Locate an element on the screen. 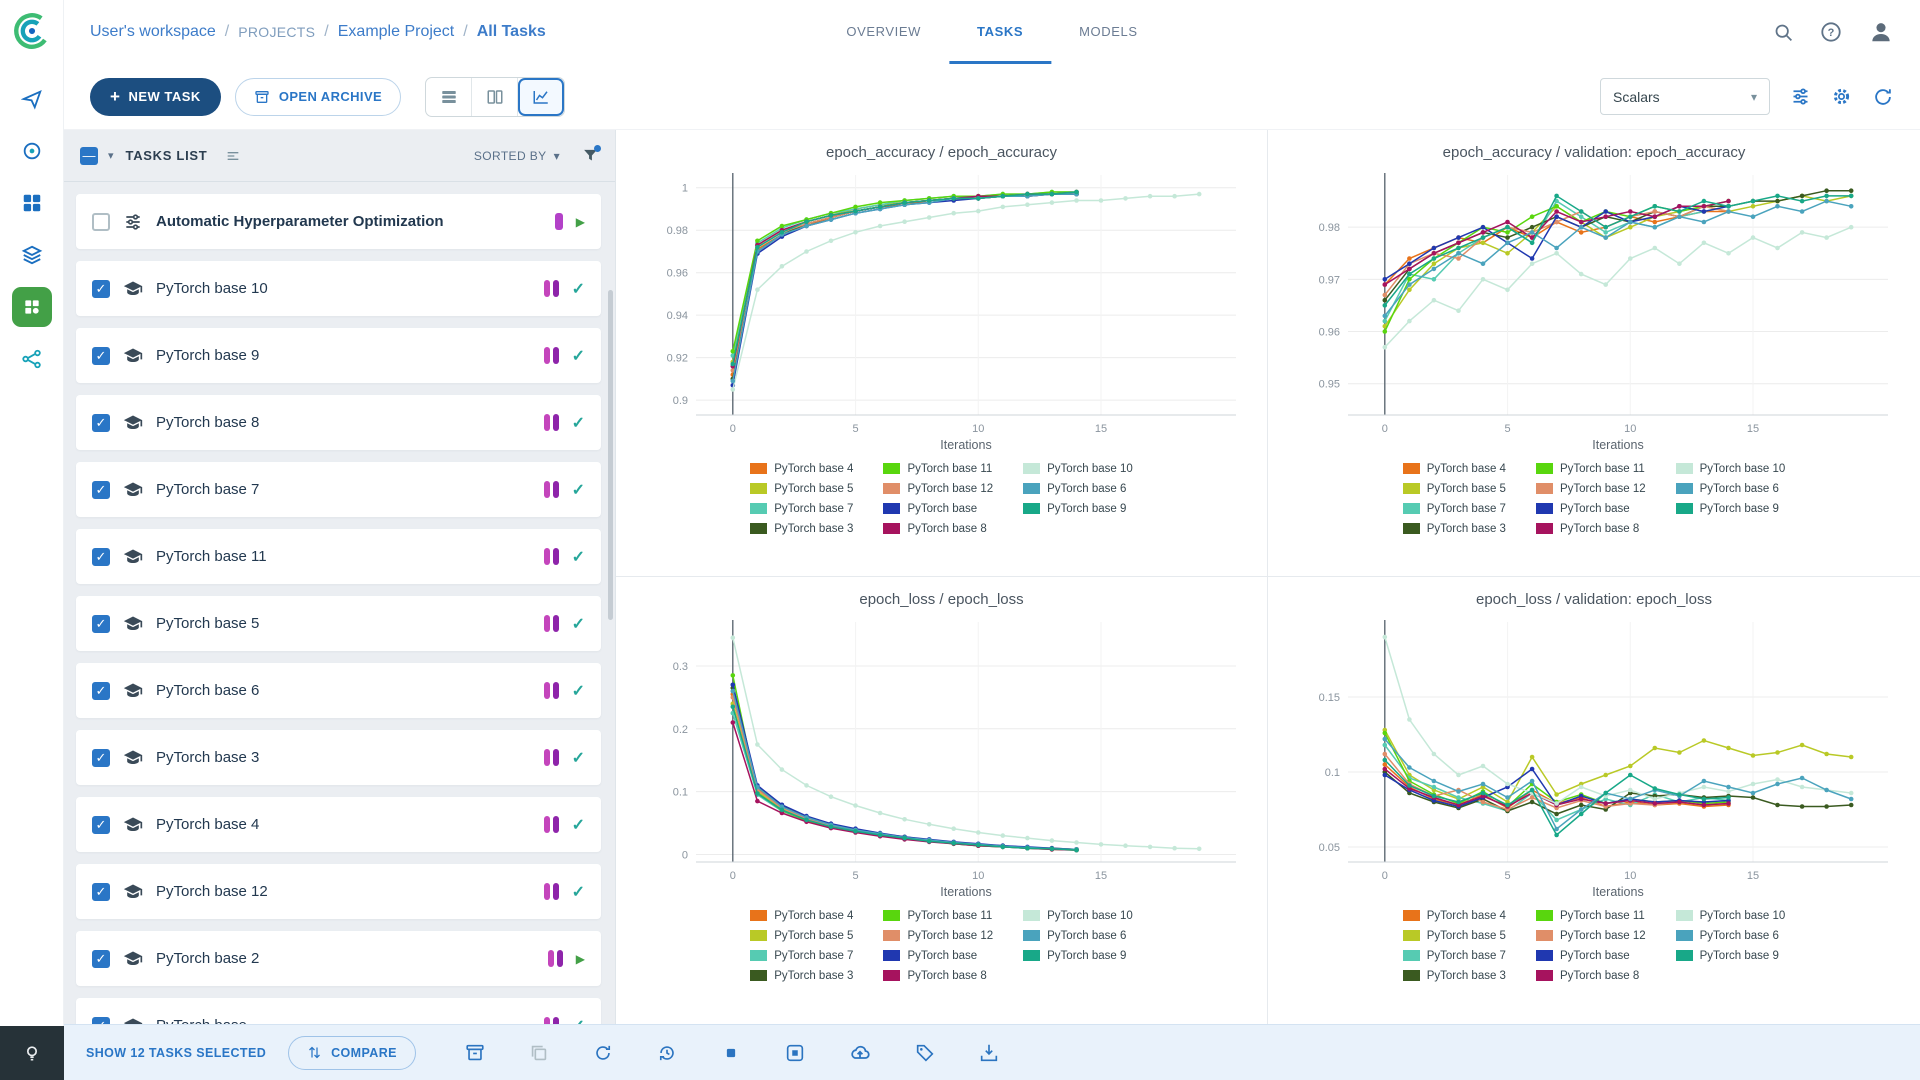 Image resolution: width=1920 pixels, height=1080 pixels. task-row: ✓ PyTorch base ✓ is located at coordinates (338, 1011).